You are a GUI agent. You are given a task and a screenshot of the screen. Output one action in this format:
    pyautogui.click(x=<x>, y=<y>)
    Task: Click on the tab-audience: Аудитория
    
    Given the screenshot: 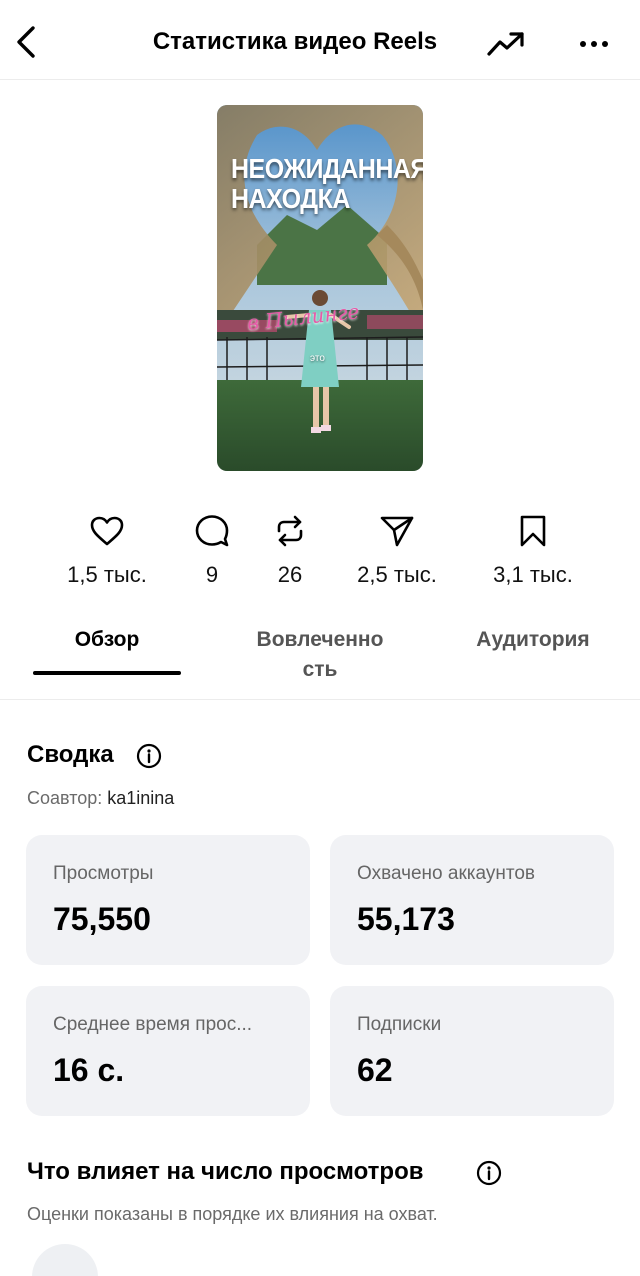 What is the action you would take?
    pyautogui.click(x=533, y=640)
    